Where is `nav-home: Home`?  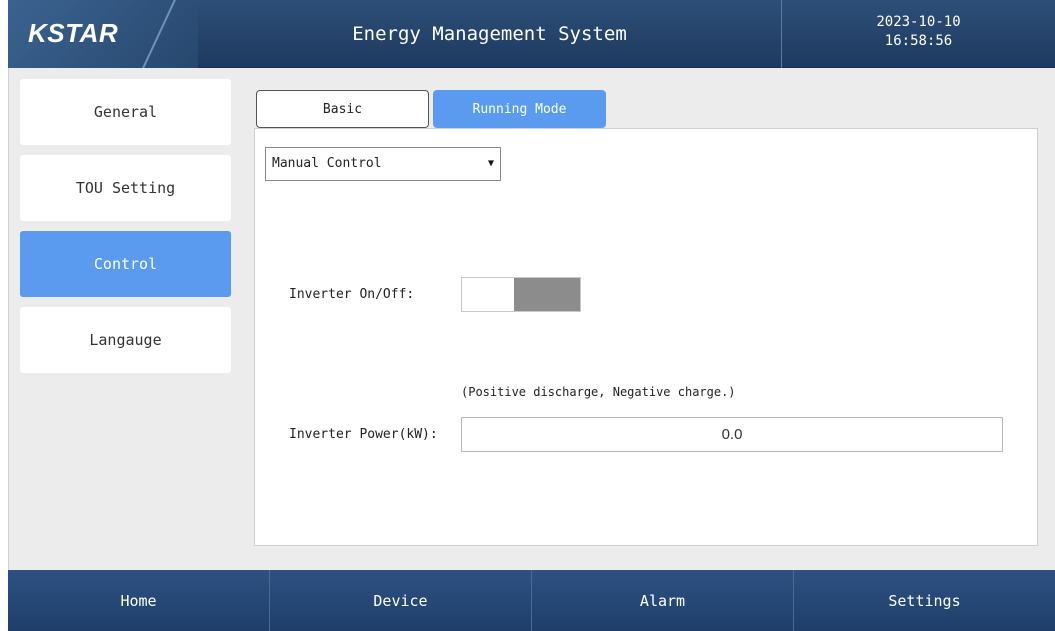 nav-home: Home is located at coordinates (139, 600).